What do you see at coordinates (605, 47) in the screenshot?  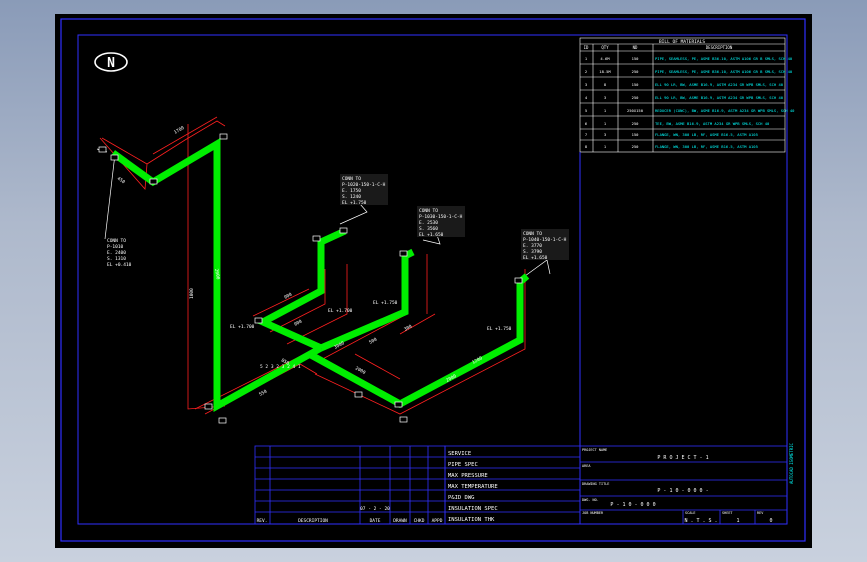 I see `svg-text: QTY` at bounding box center [605, 47].